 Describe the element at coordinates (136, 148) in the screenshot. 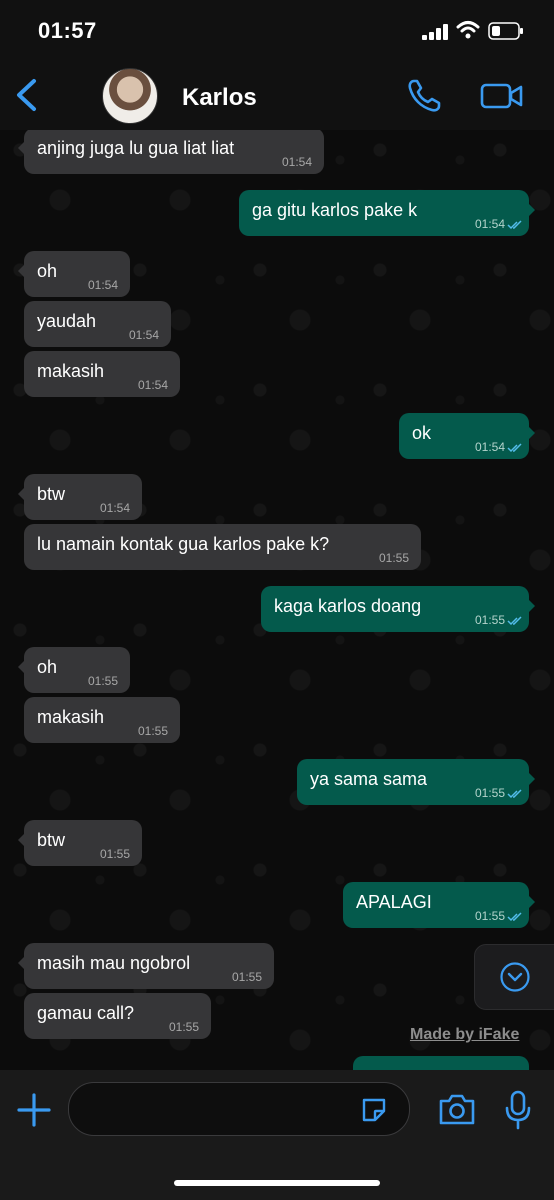

I see `message-text: anjing juga lu gua liat liat` at that location.